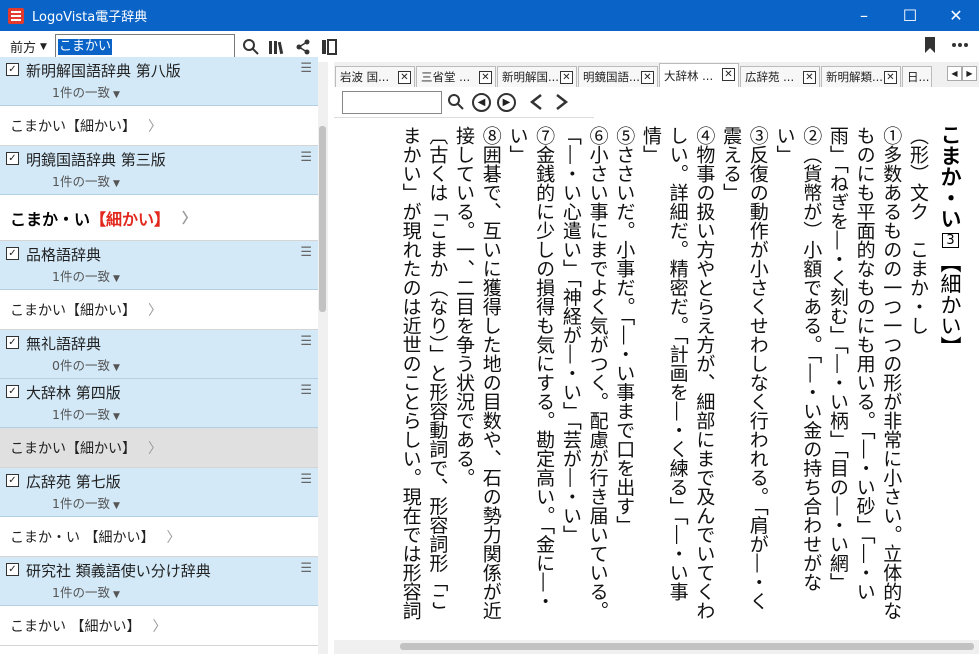  Describe the element at coordinates (811, 359) in the screenshot. I see `definition-line: ②（貨幣が）小額である。「―・い金の持ち合わせがな` at that location.